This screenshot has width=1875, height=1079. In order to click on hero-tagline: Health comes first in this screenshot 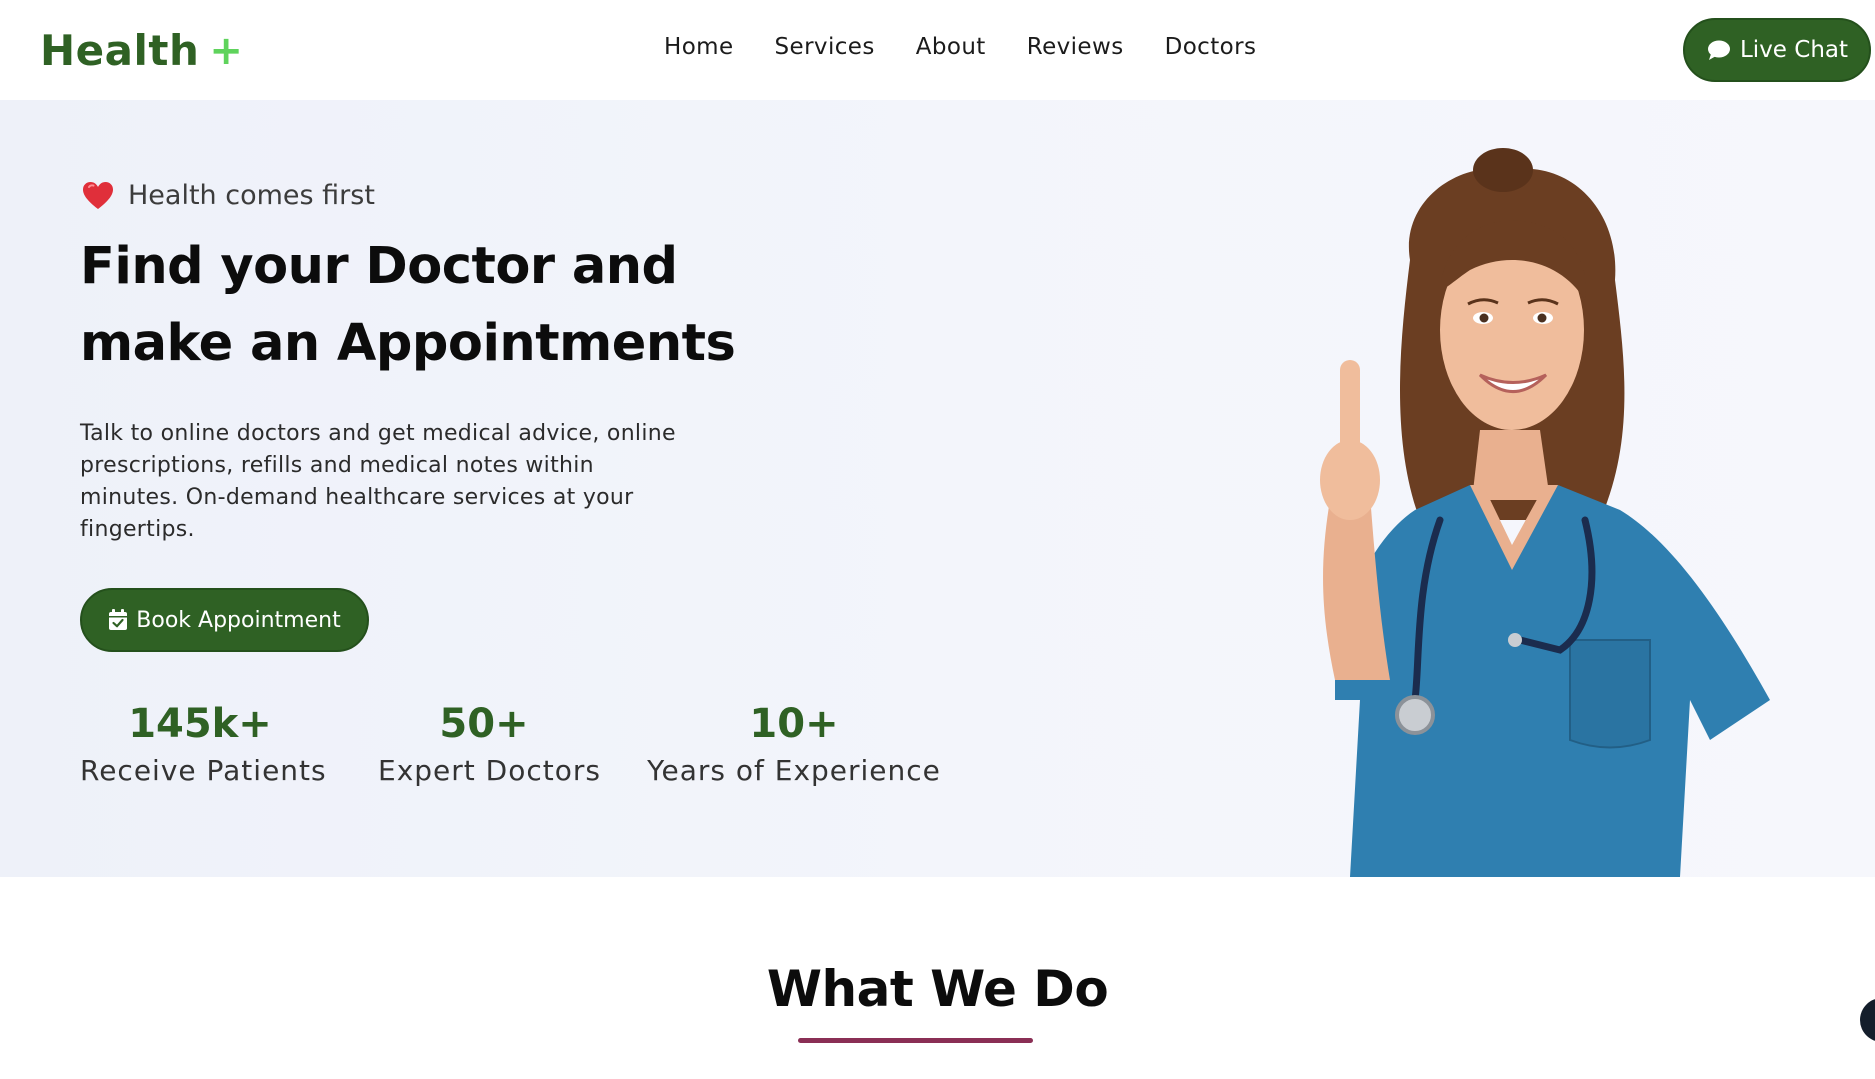, I will do `click(228, 195)`.